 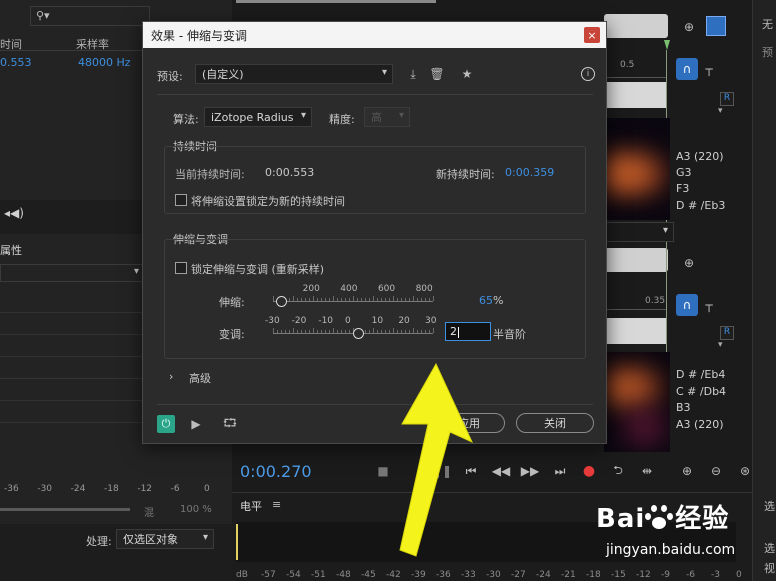 What do you see at coordinates (437, 74) in the screenshot?
I see `delete-preset-icon: 🗑` at bounding box center [437, 74].